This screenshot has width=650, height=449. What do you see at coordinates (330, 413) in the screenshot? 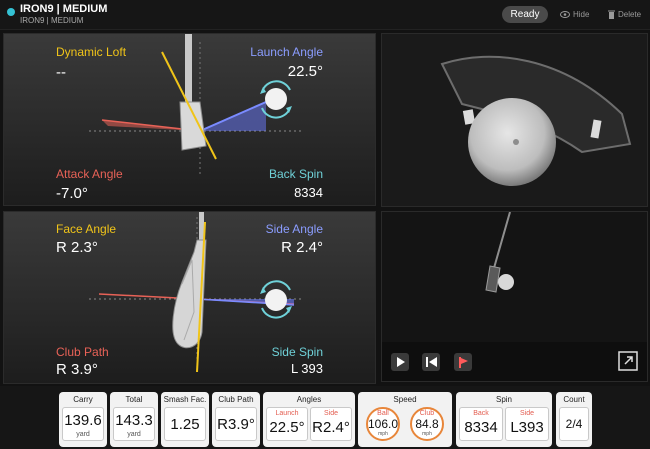
I see `side-sub-label: Side` at bounding box center [330, 413].